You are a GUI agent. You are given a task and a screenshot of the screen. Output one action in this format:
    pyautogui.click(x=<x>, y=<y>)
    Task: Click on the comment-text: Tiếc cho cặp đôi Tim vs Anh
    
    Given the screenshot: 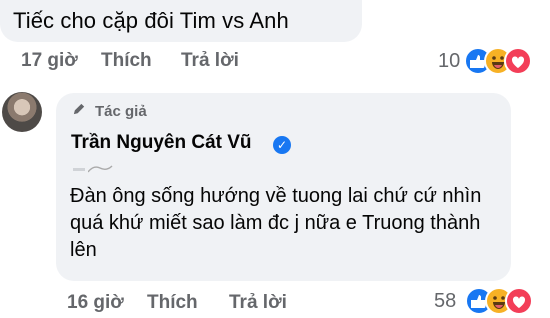 What is the action you would take?
    pyautogui.click(x=151, y=20)
    